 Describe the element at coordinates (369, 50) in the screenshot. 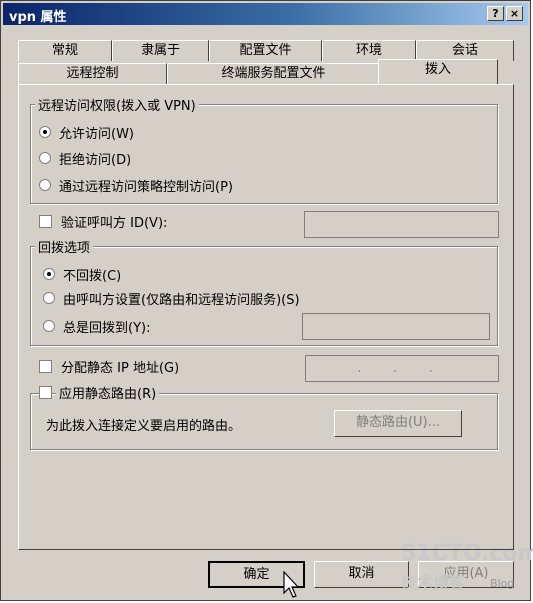

I see `tab-environment: 环境` at that location.